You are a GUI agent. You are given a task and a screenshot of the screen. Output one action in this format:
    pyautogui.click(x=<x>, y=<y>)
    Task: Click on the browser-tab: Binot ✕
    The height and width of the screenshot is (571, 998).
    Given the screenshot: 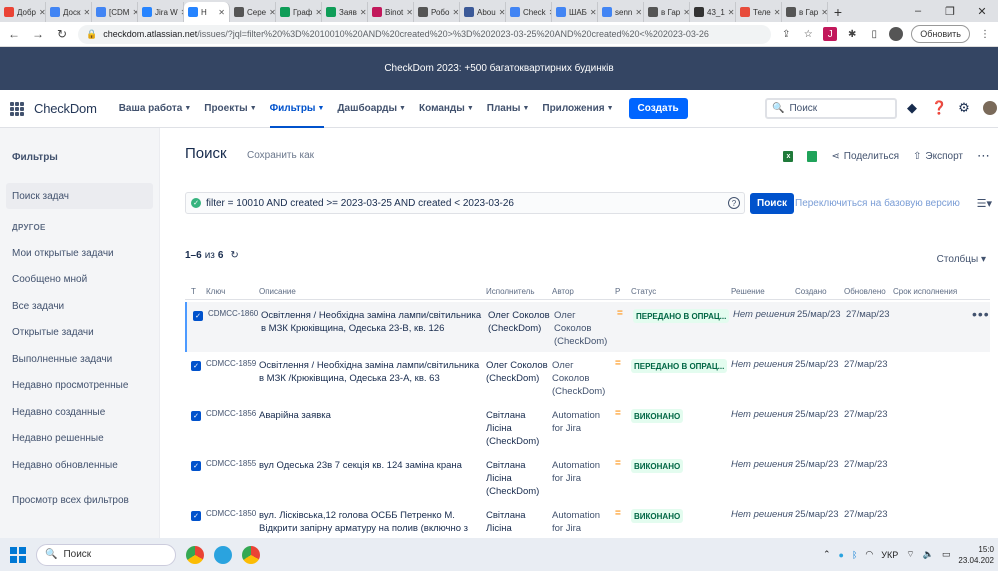 What is the action you would take?
    pyautogui.click(x=391, y=12)
    